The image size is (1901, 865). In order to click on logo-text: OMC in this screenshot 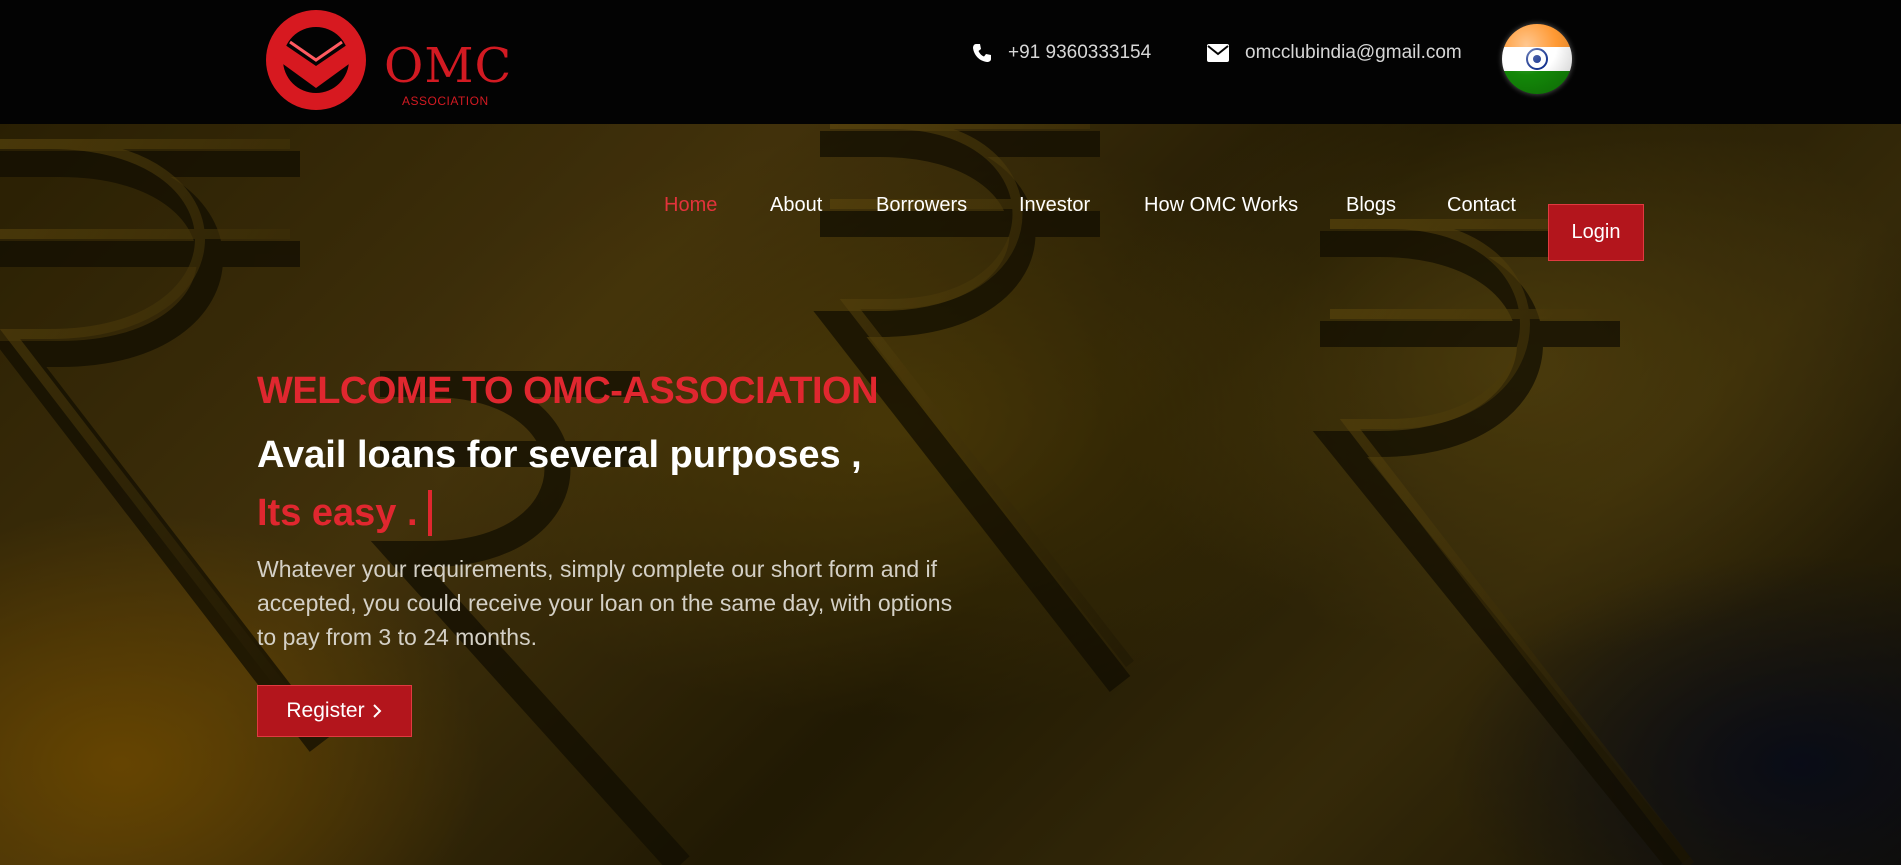, I will do `click(448, 66)`.